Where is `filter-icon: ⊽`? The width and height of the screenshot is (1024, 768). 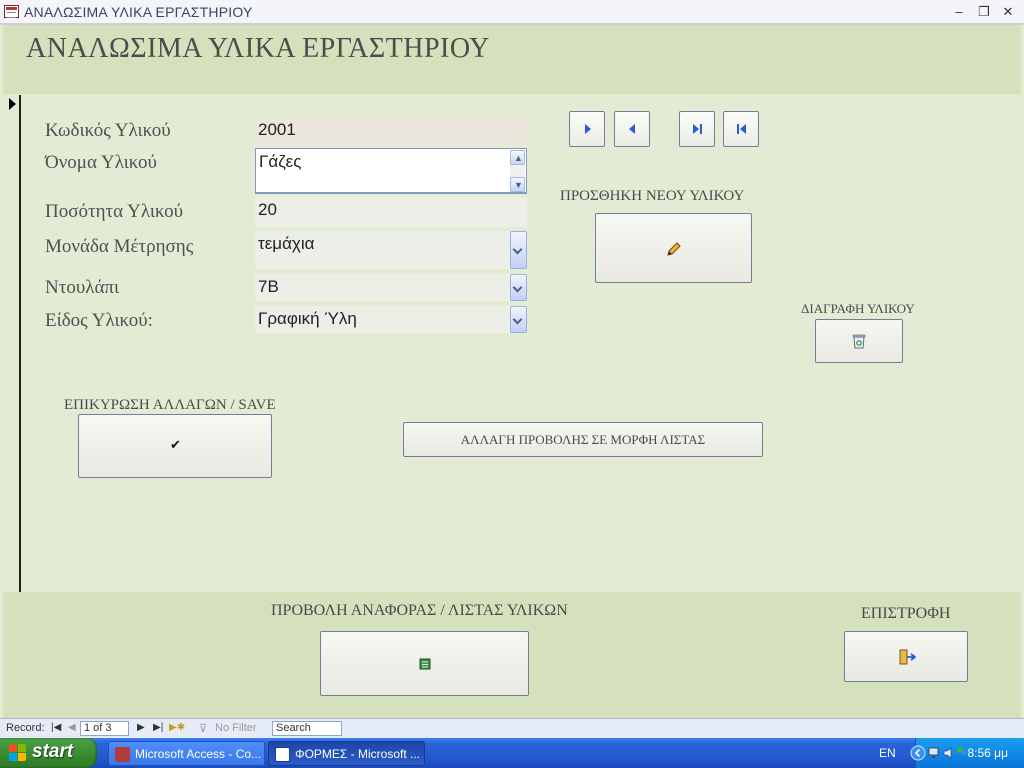
filter-icon: ⊽ is located at coordinates (203, 729).